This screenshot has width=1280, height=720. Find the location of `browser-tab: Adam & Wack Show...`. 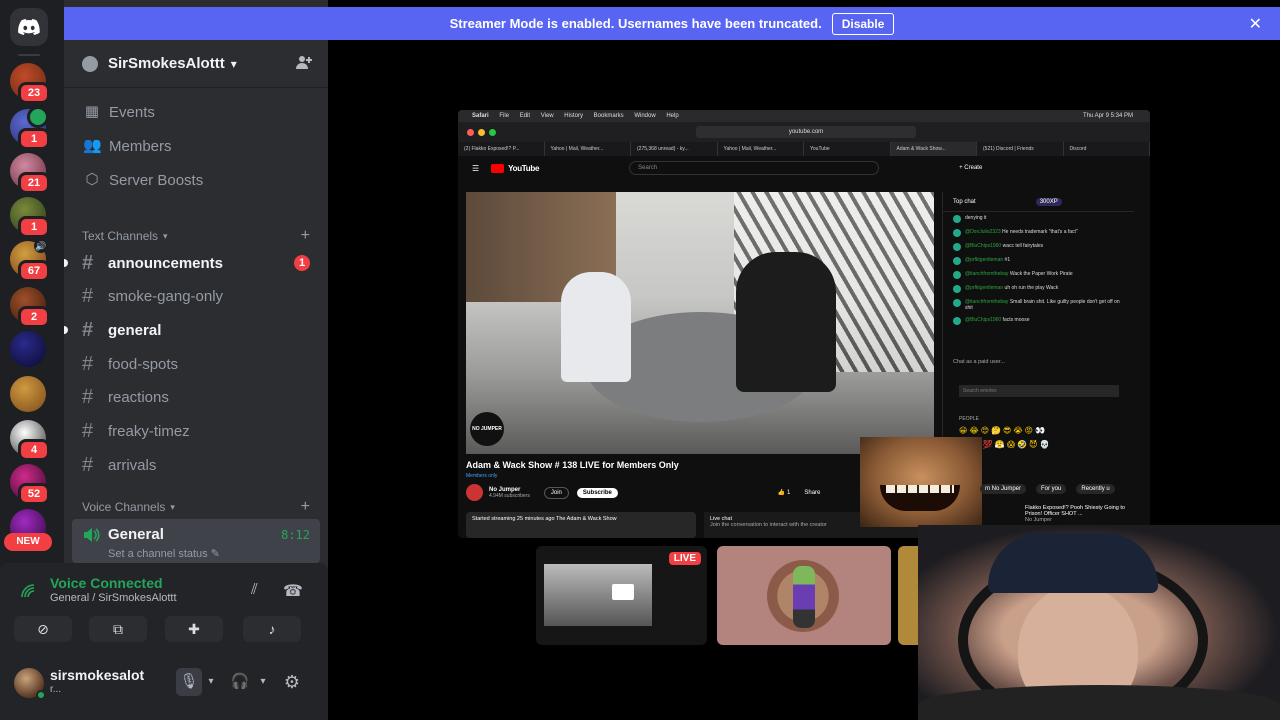

browser-tab: Adam & Wack Show... is located at coordinates (933, 149).